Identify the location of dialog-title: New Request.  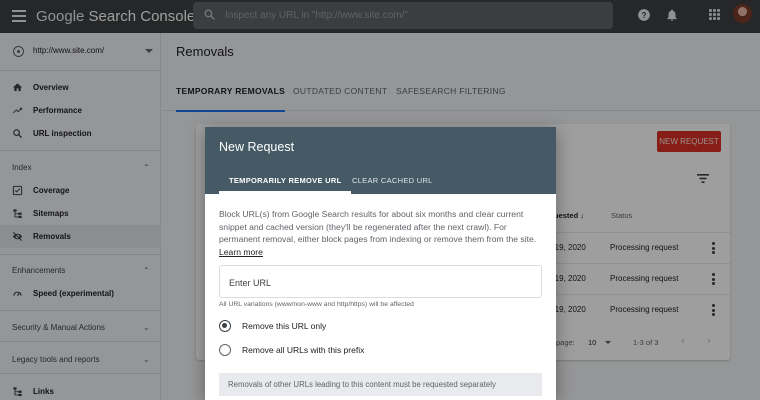
(257, 147).